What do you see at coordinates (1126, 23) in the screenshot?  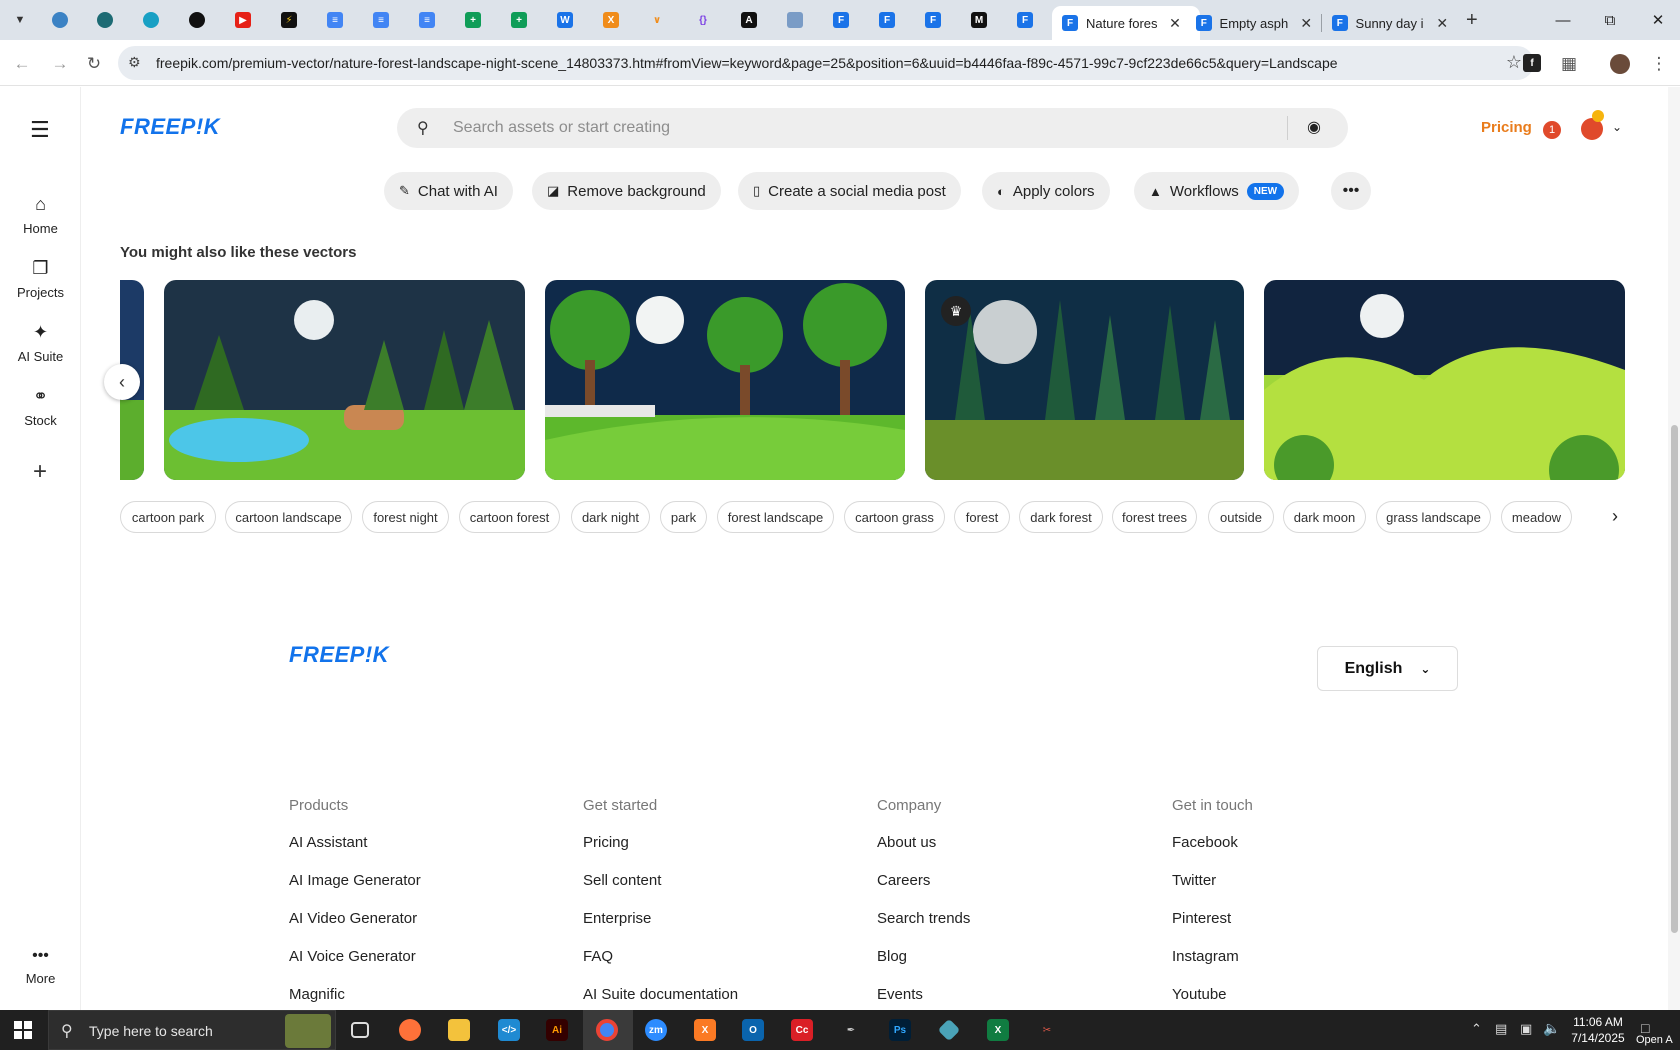 I see `tab-nature-forest: F Nature fores ✕` at bounding box center [1126, 23].